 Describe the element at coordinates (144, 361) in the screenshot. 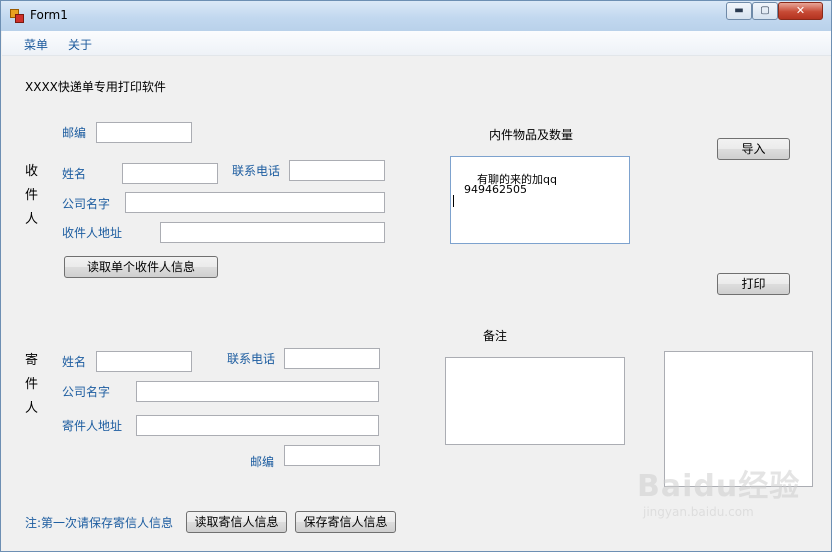

I see `sender-name-input` at that location.